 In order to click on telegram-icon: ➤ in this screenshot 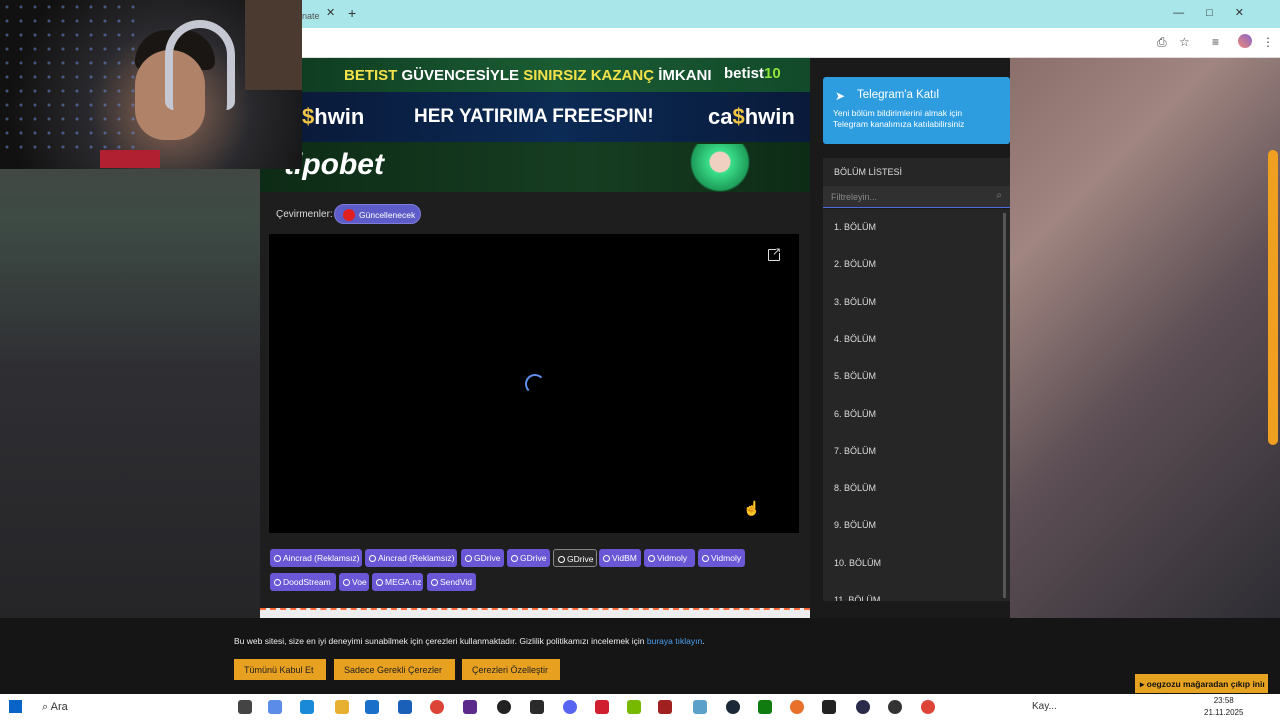, I will do `click(840, 96)`.